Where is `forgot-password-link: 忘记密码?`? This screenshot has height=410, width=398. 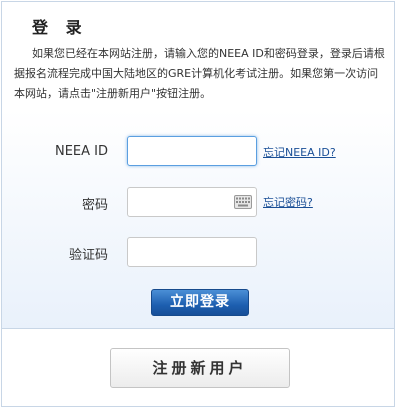
forgot-password-link: 忘记密码? is located at coordinates (288, 202).